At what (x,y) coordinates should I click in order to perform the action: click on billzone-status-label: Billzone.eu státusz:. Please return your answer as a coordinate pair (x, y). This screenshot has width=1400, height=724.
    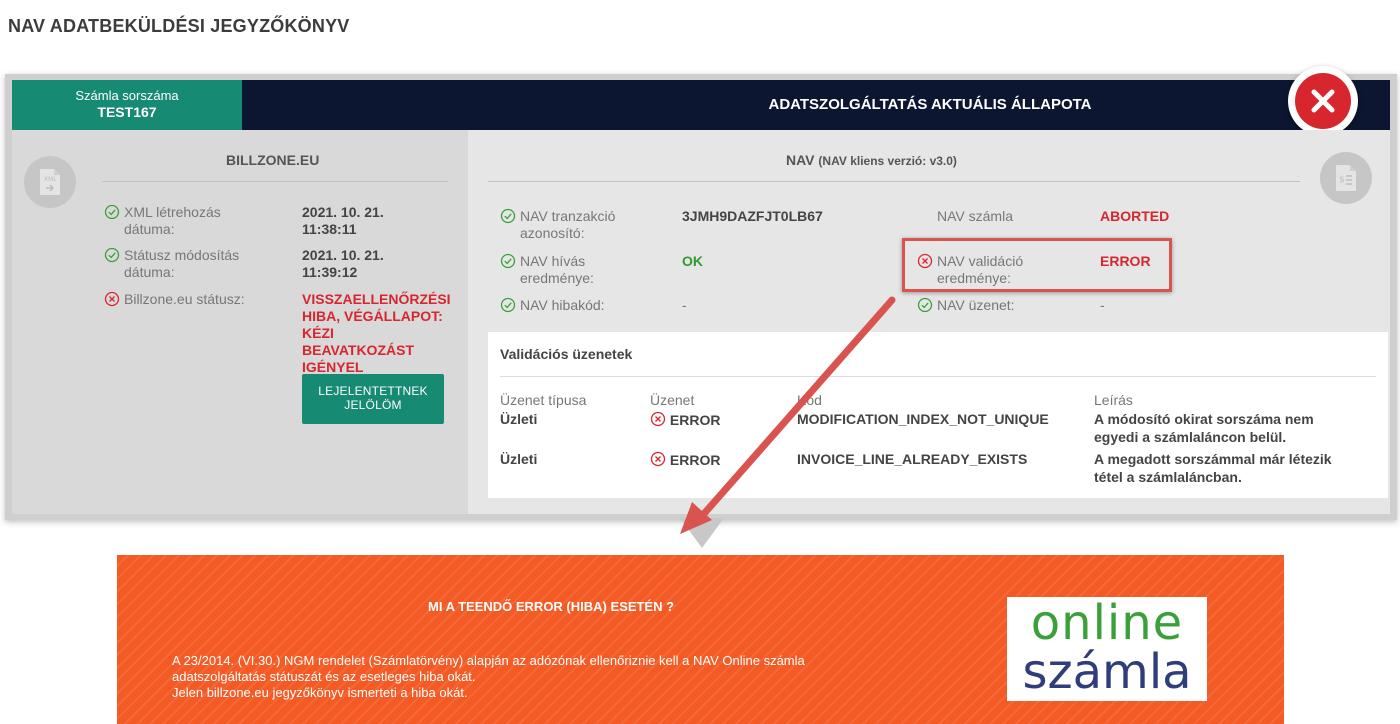
    Looking at the image, I should click on (199, 299).